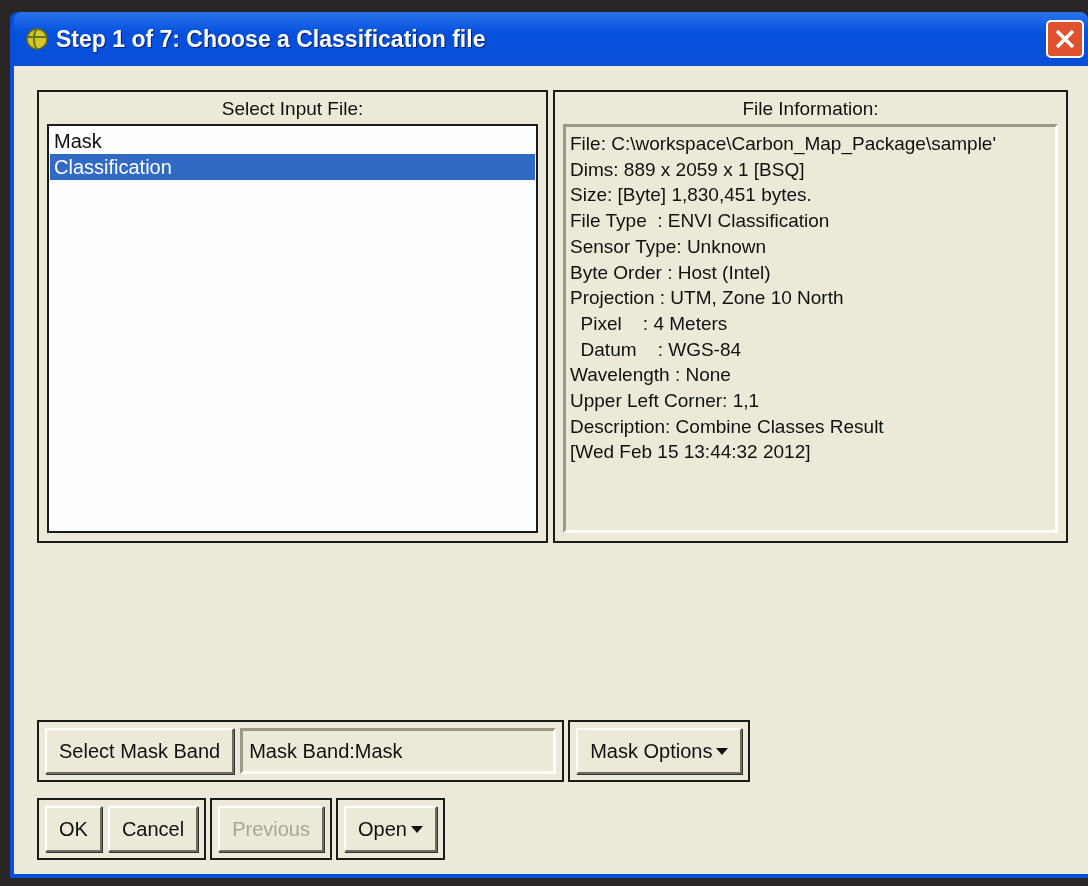 The height and width of the screenshot is (886, 1088). What do you see at coordinates (707, 298) in the screenshot?
I see `info-line: Projection : UTM, Zone 10 North` at bounding box center [707, 298].